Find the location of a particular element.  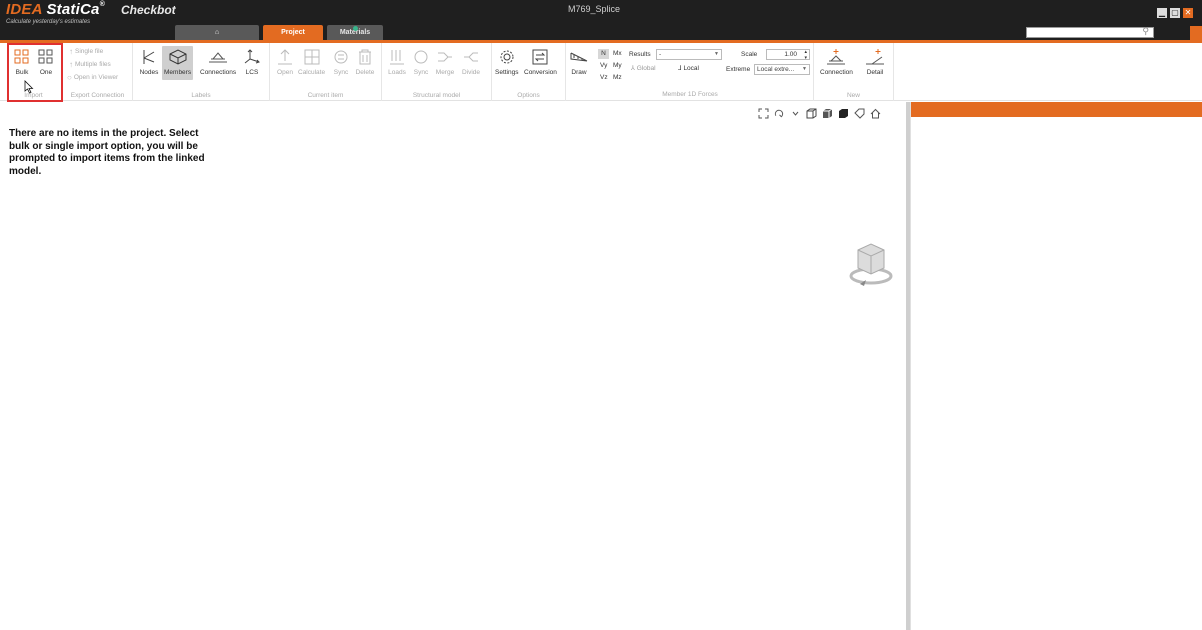

new-connection-label: Connection is located at coordinates (836, 72).